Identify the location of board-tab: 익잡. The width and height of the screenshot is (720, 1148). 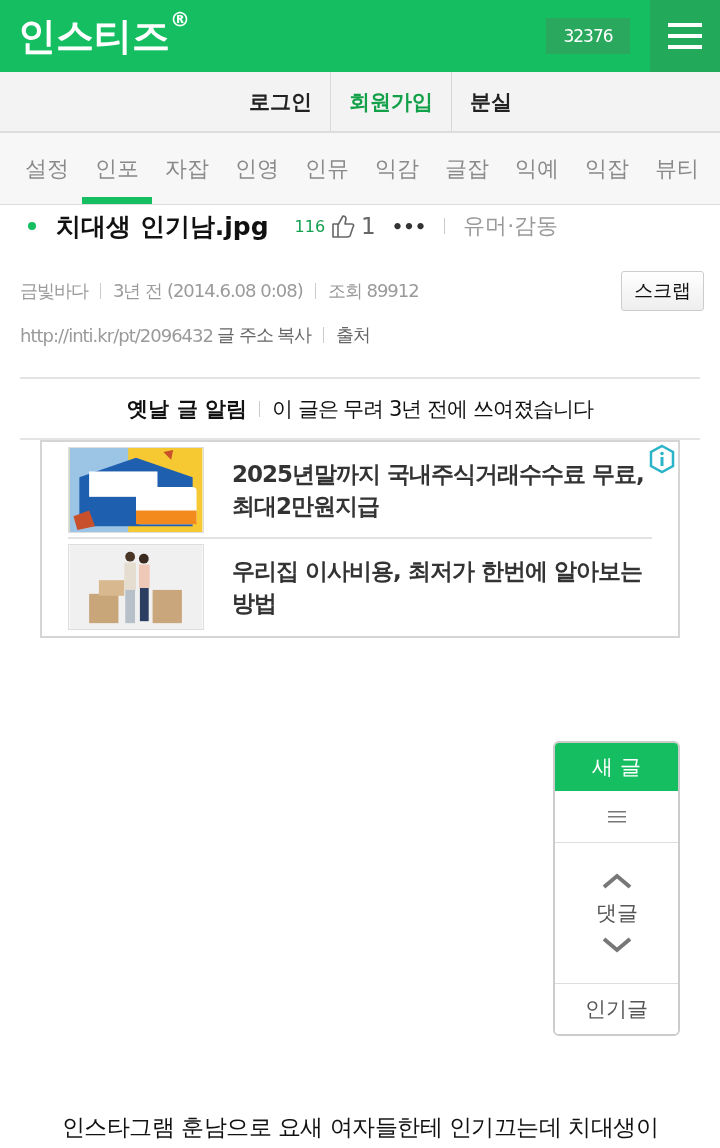
(607, 168).